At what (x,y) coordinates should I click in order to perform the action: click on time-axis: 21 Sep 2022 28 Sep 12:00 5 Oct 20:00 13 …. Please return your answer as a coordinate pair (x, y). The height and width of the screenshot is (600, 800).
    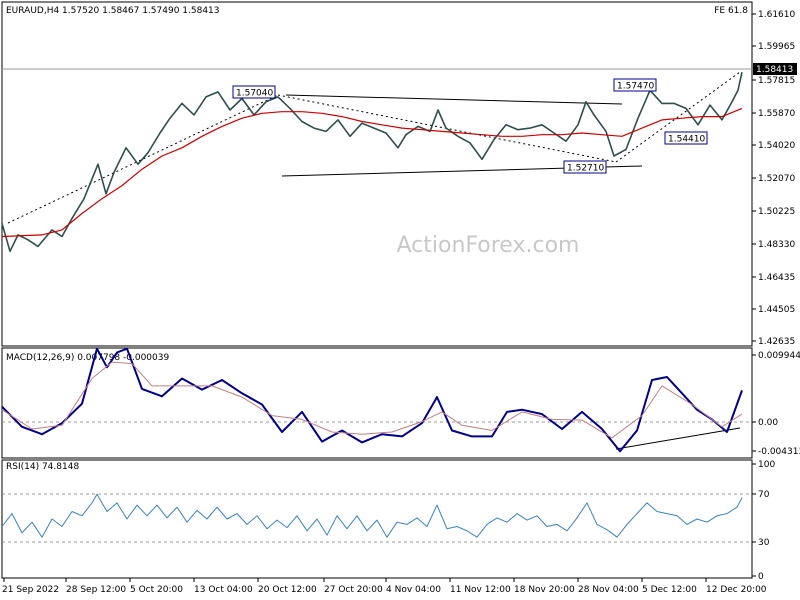
    Looking at the image, I should click on (384, 586).